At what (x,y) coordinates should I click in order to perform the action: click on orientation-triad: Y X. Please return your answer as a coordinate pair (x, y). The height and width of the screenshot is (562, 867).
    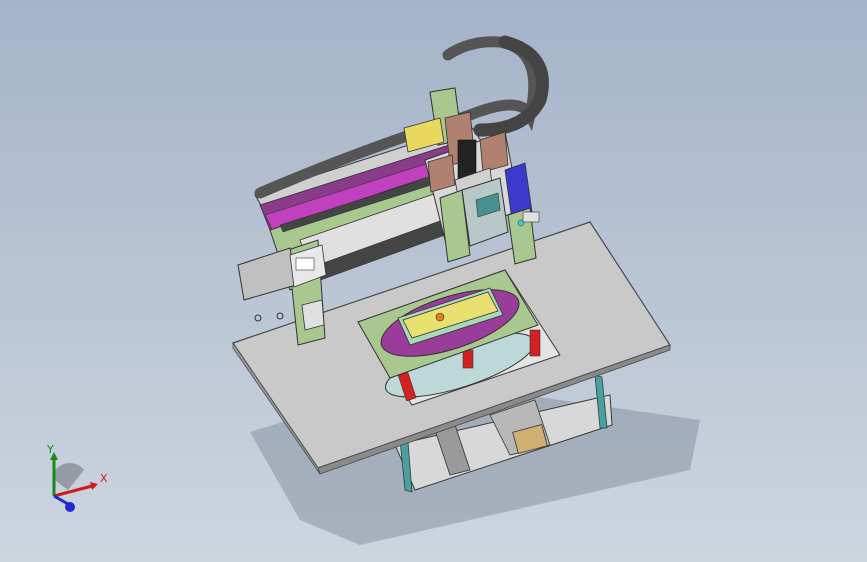
    Looking at the image, I should click on (78, 480).